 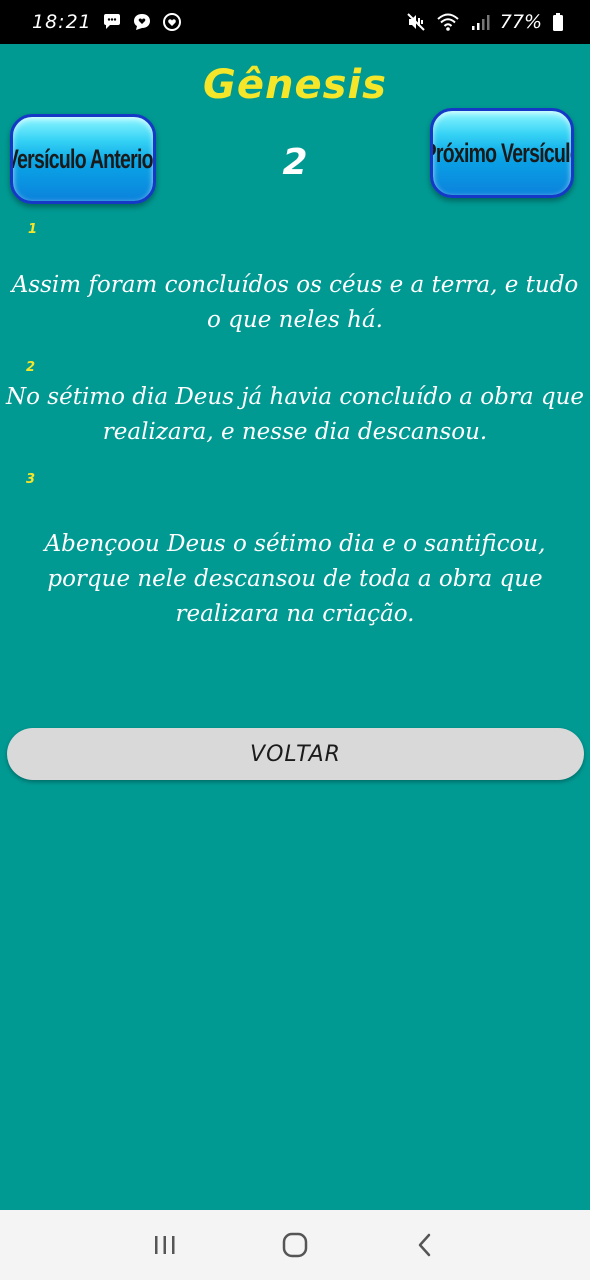 What do you see at coordinates (425, 1245) in the screenshot?
I see `back-icon` at bounding box center [425, 1245].